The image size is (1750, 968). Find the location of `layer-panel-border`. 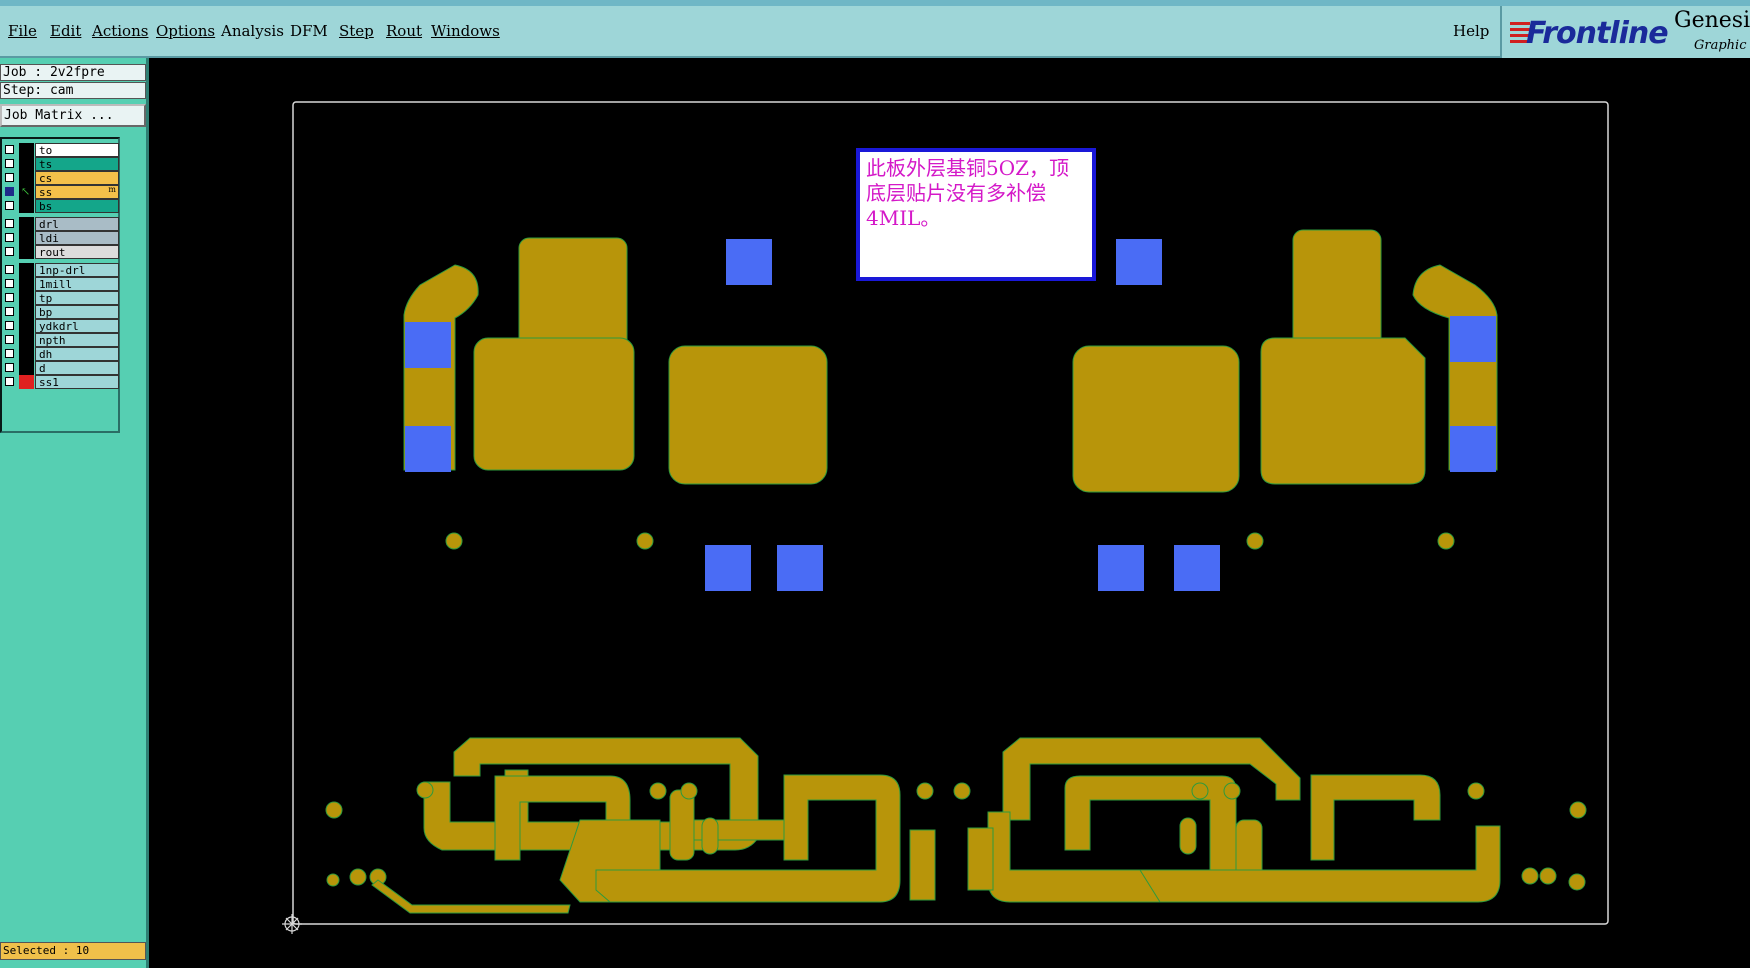

layer-panel-border is located at coordinates (147, 513).